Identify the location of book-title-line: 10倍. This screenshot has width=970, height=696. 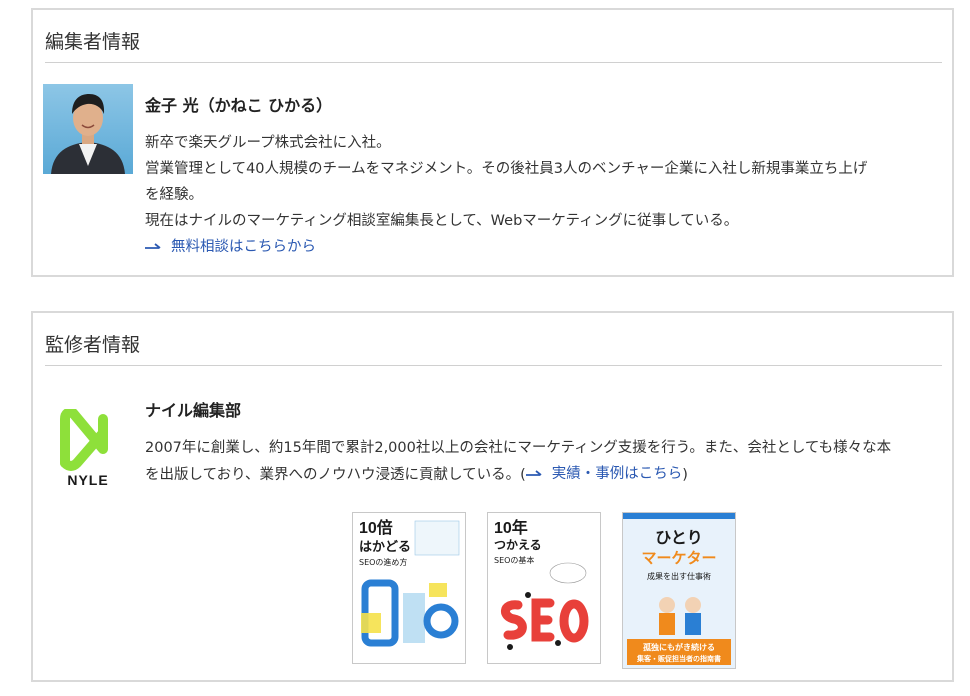
(376, 527).